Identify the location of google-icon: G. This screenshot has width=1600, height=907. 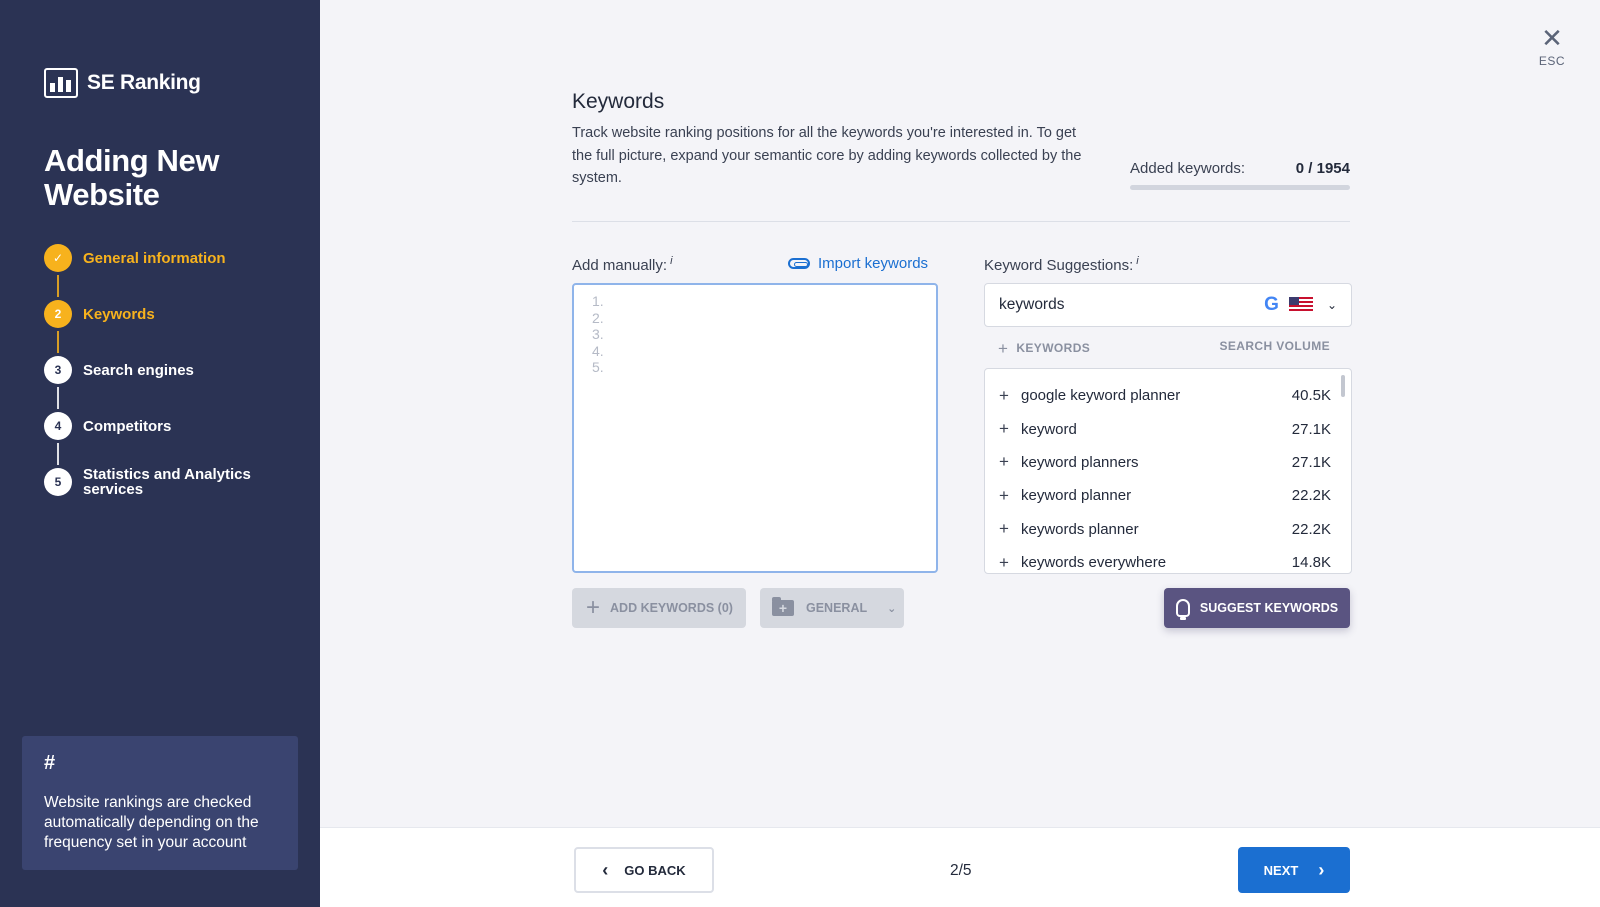
(1271, 305).